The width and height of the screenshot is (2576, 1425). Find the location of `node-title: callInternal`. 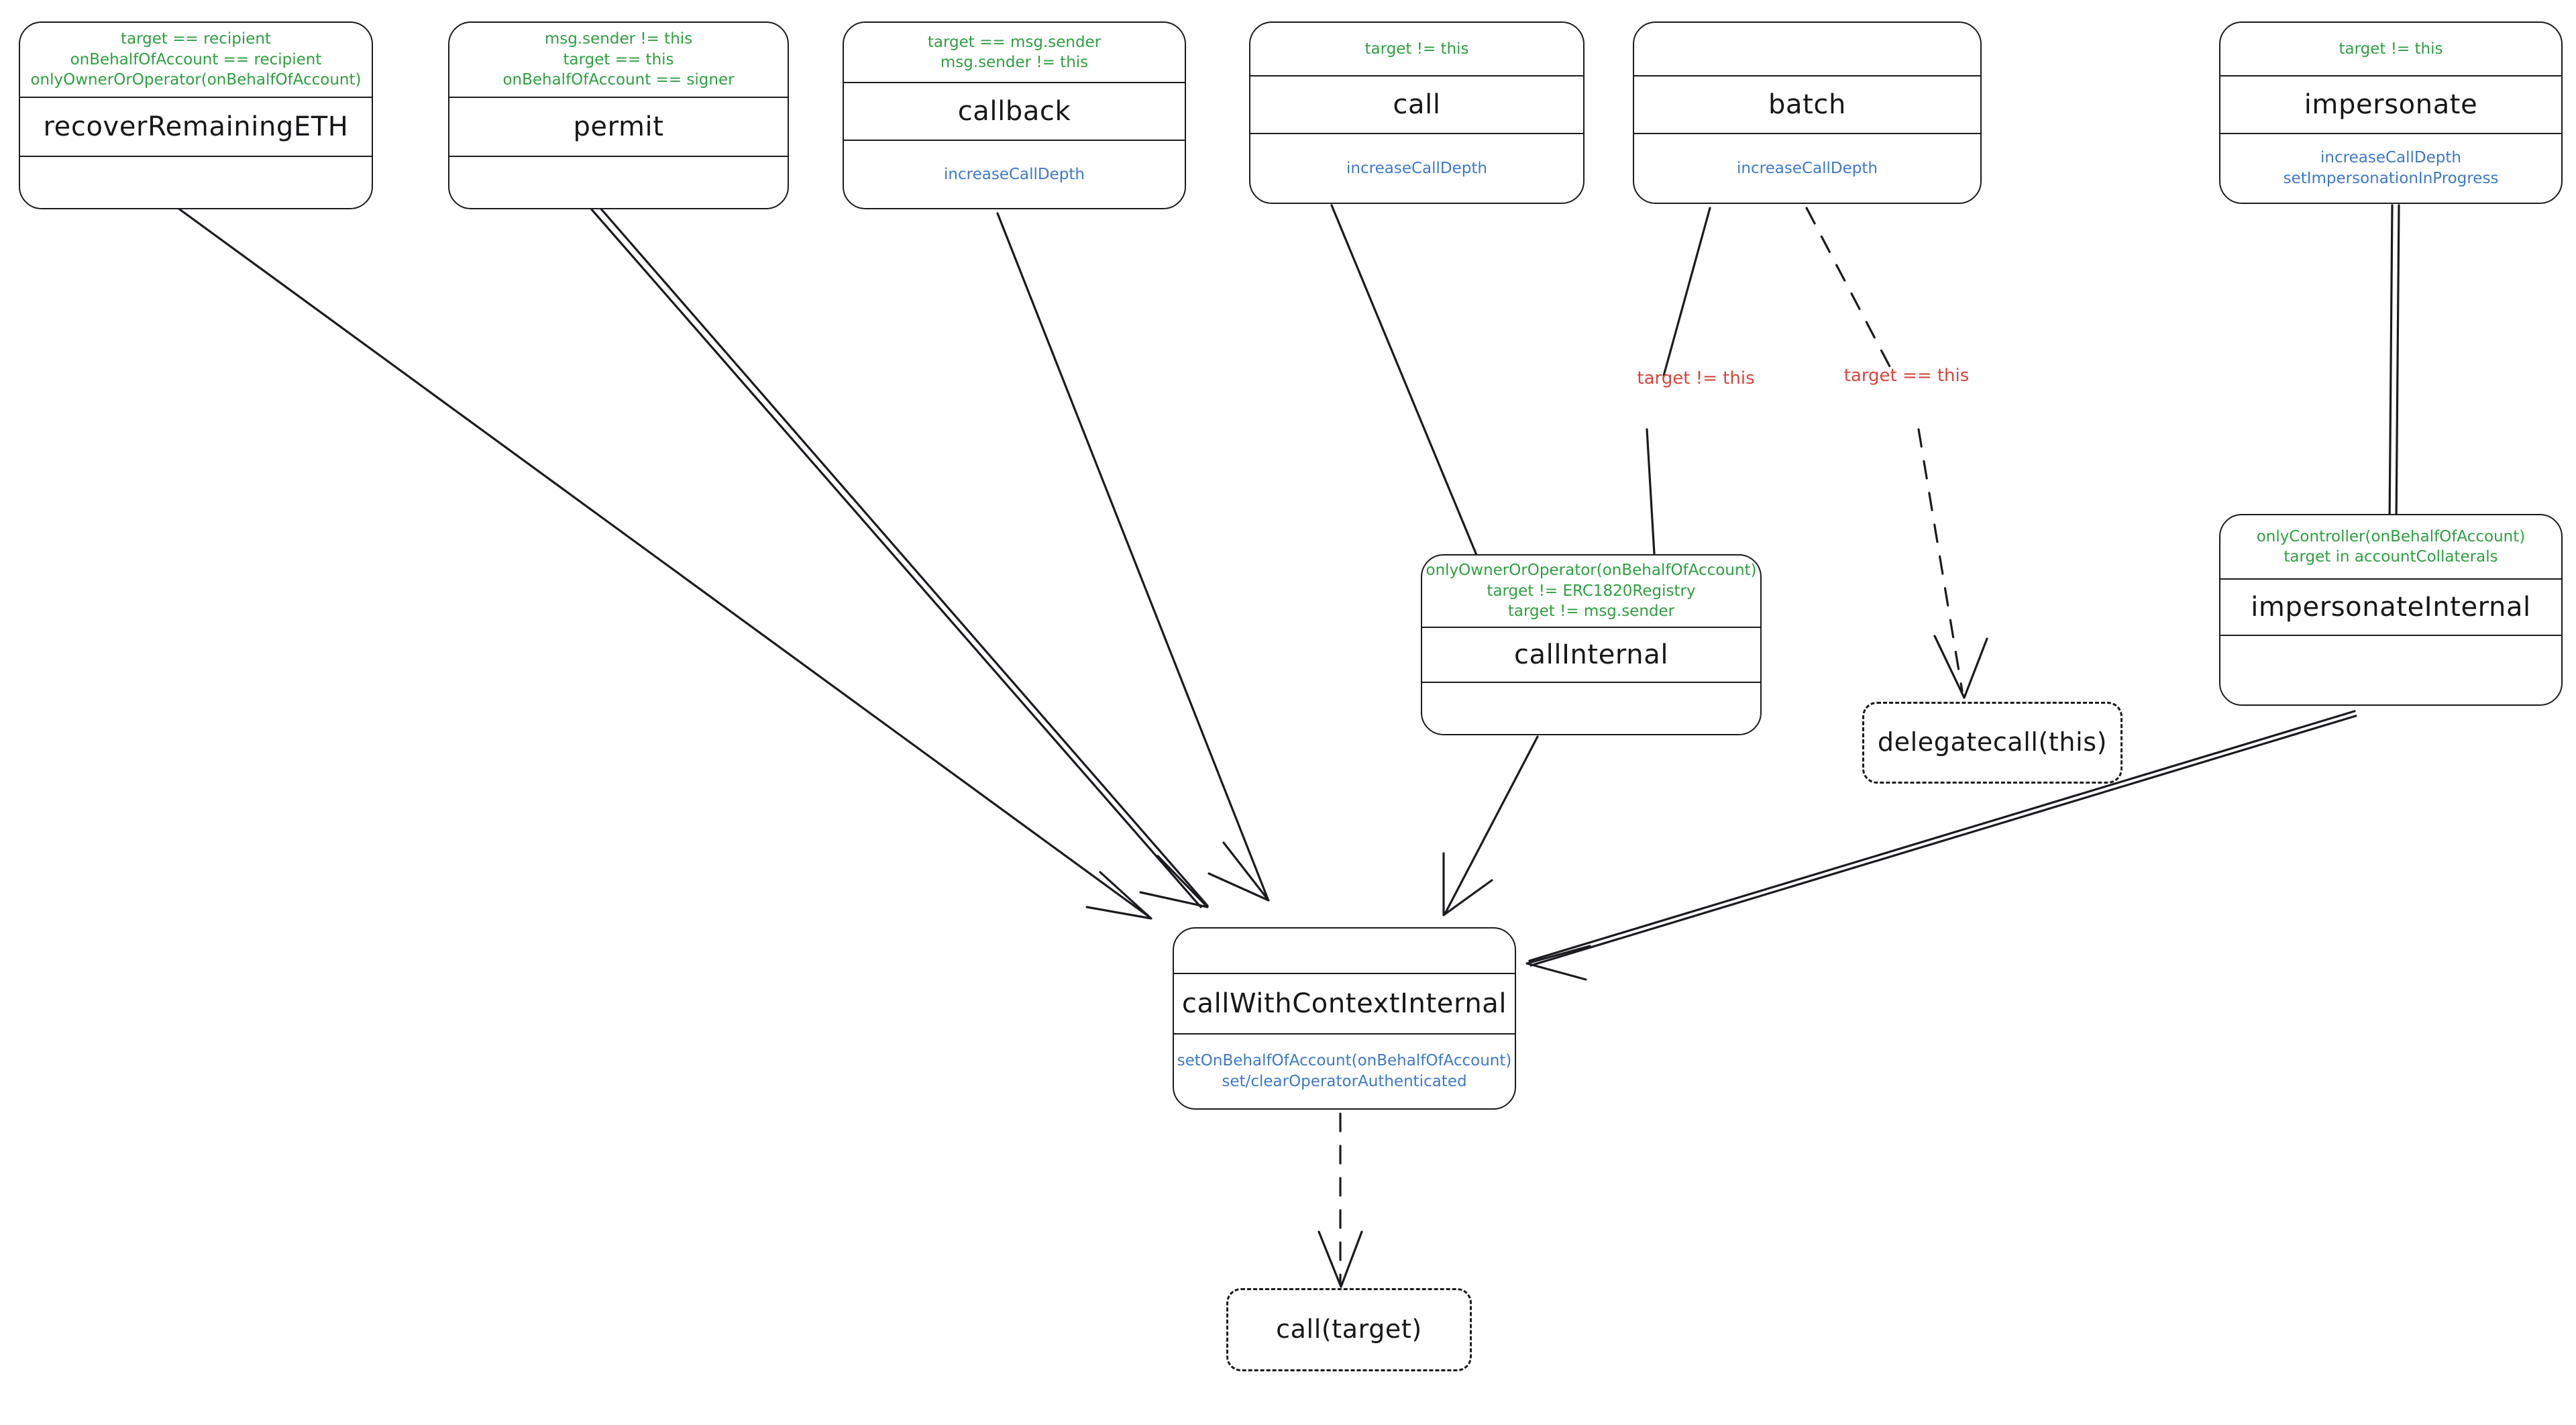

node-title: callInternal is located at coordinates (1591, 655).